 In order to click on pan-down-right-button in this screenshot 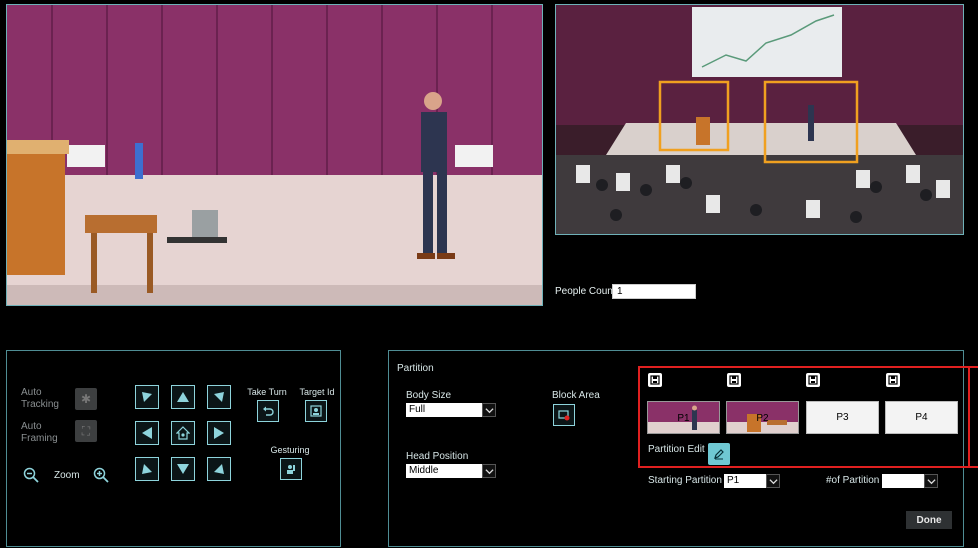, I will do `click(219, 469)`.